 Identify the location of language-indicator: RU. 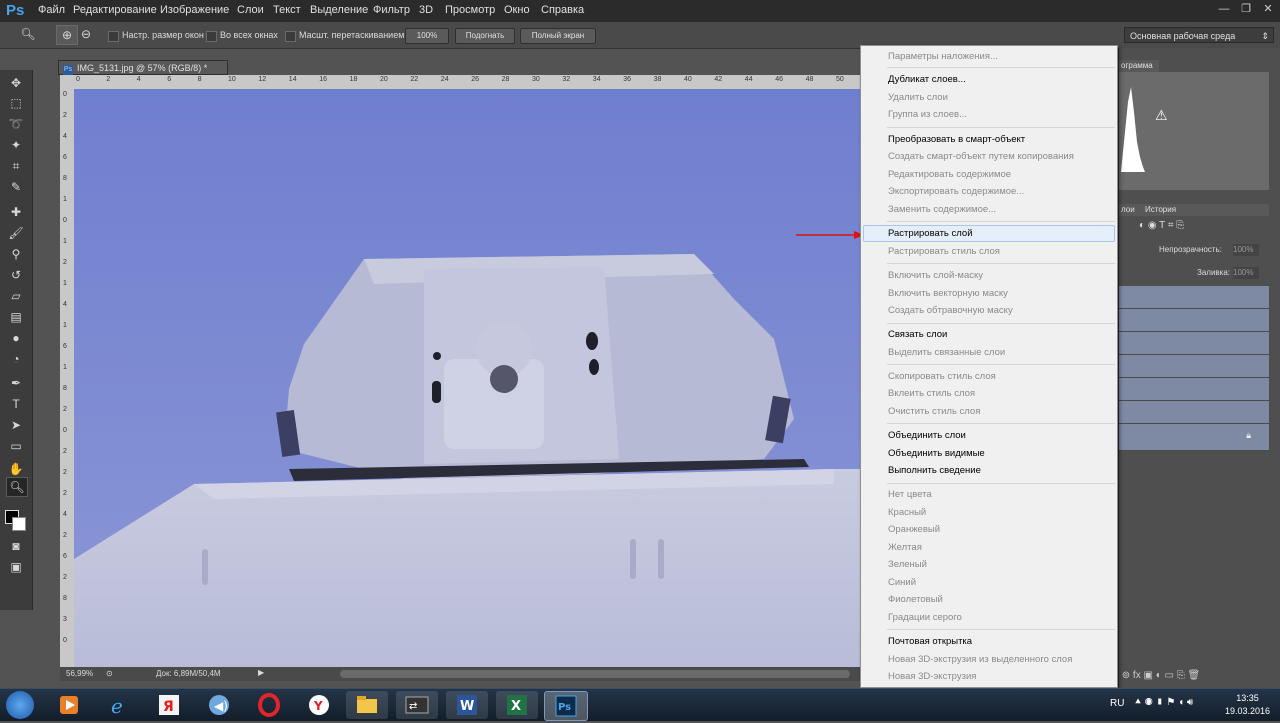
(1117, 703).